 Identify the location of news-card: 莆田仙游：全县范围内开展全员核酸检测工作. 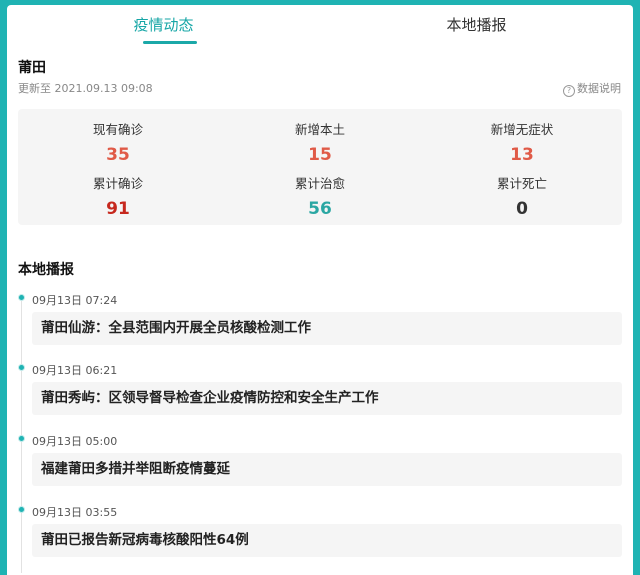
(327, 328).